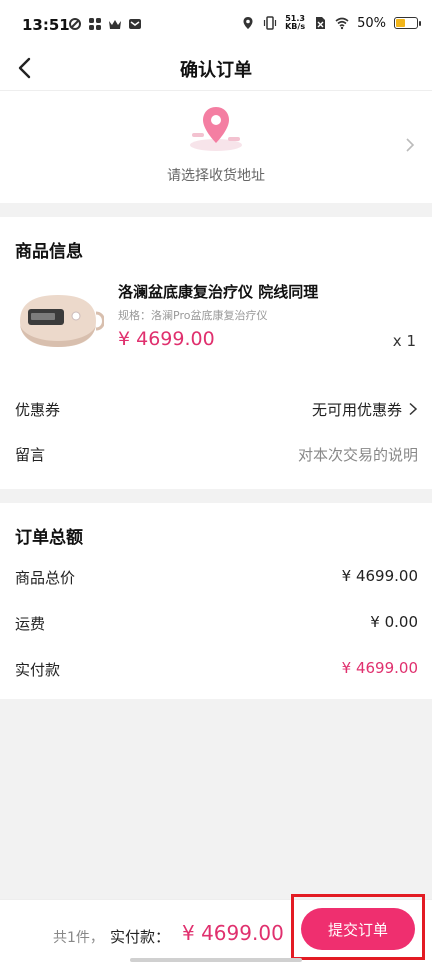  What do you see at coordinates (216, 578) in the screenshot?
I see `subtotal-row: 商品总价 ¥ 4699.00` at bounding box center [216, 578].